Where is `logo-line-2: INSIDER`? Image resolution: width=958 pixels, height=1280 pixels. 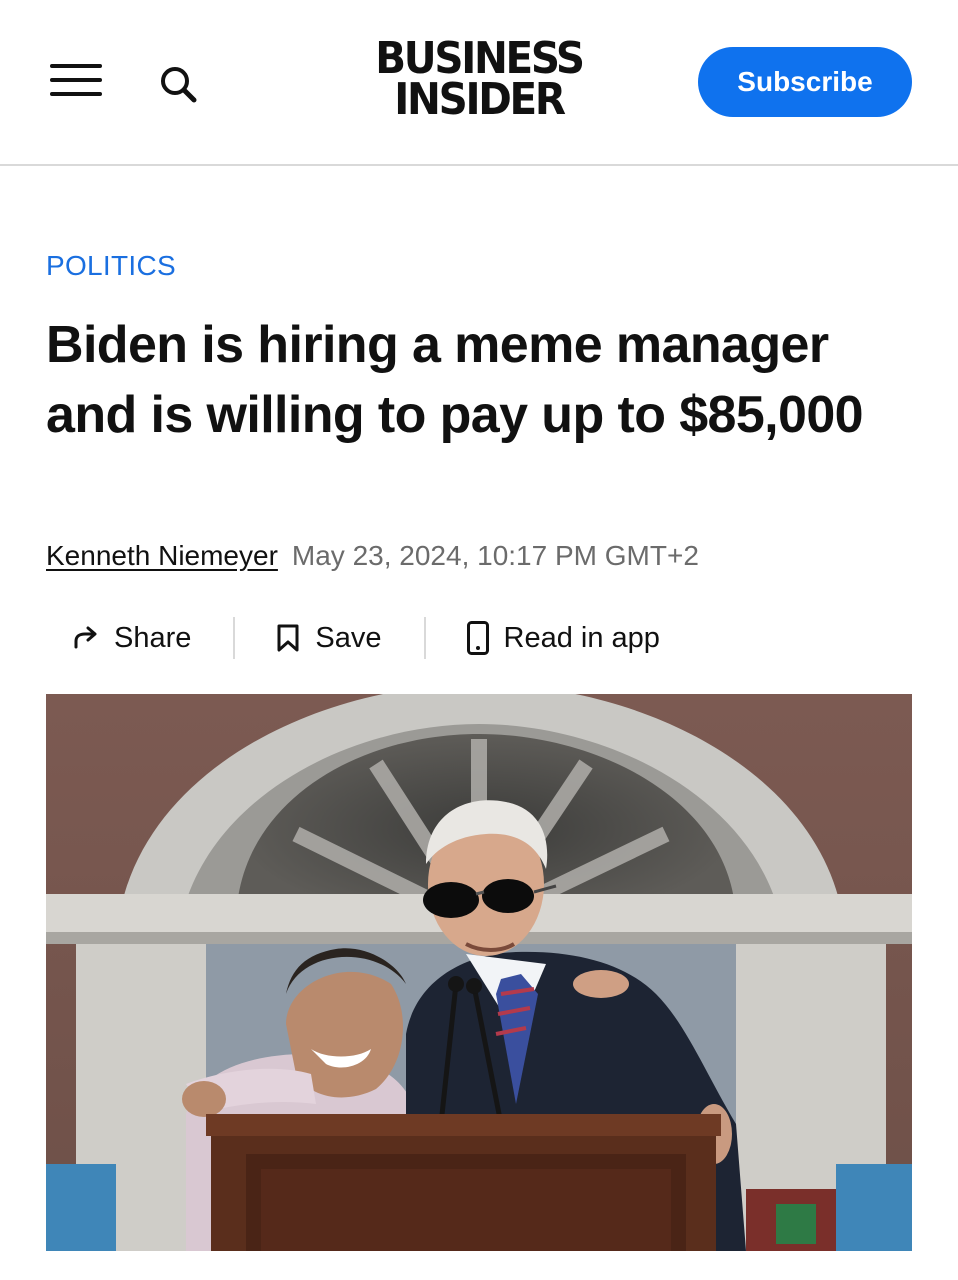 logo-line-2: INSIDER is located at coordinates (480, 99).